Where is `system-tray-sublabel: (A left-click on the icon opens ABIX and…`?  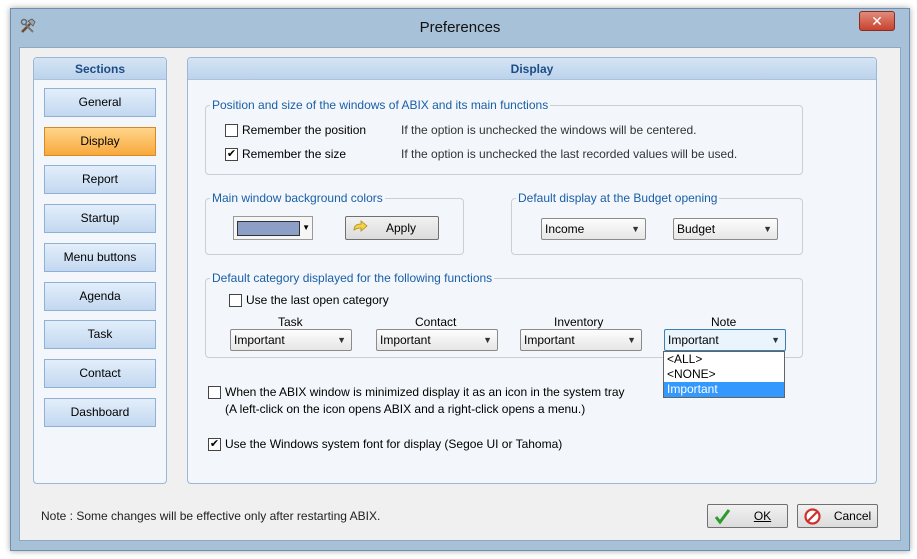 system-tray-sublabel: (A left-click on the icon opens ABIX and… is located at coordinates (405, 409).